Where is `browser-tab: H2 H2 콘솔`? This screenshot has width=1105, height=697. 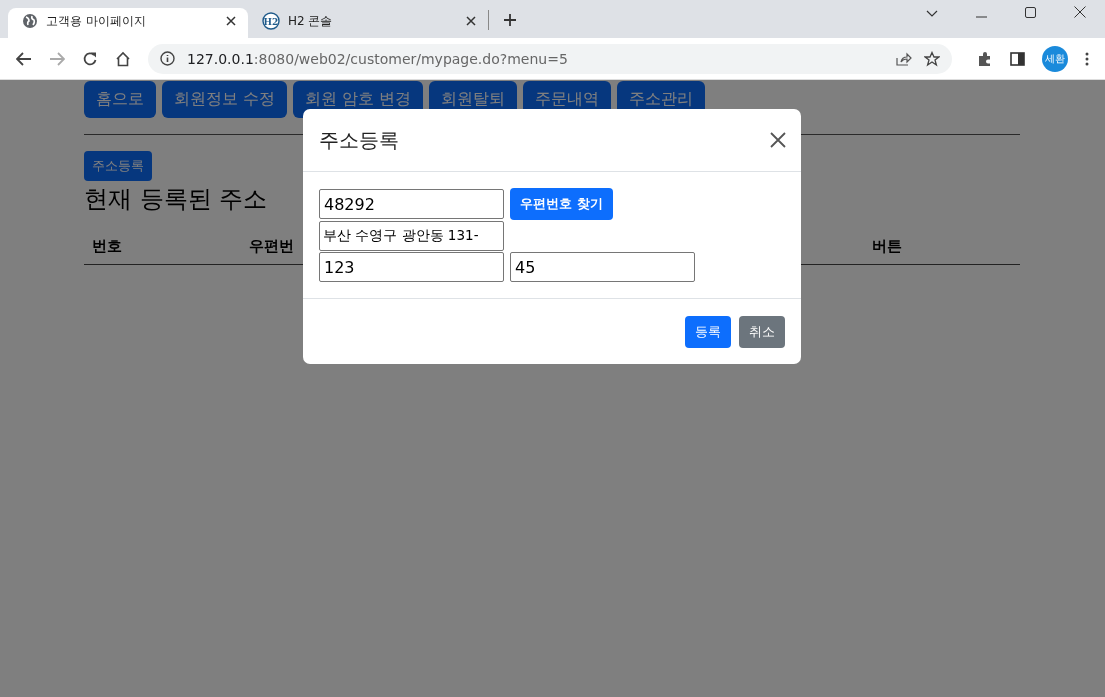 browser-tab: H2 H2 콘솔 is located at coordinates (368, 23).